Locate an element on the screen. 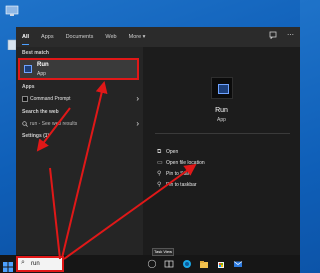  taskbar-search-input: ⌕ run is located at coordinates (40, 264).